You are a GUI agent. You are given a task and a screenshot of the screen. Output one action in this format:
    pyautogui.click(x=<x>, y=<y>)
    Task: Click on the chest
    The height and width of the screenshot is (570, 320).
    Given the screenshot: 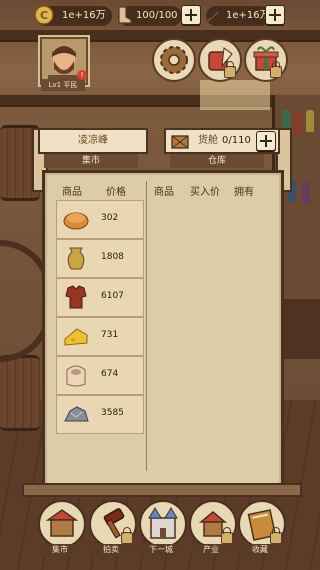 What is the action you would take?
    pyautogui.click(x=300, y=327)
    